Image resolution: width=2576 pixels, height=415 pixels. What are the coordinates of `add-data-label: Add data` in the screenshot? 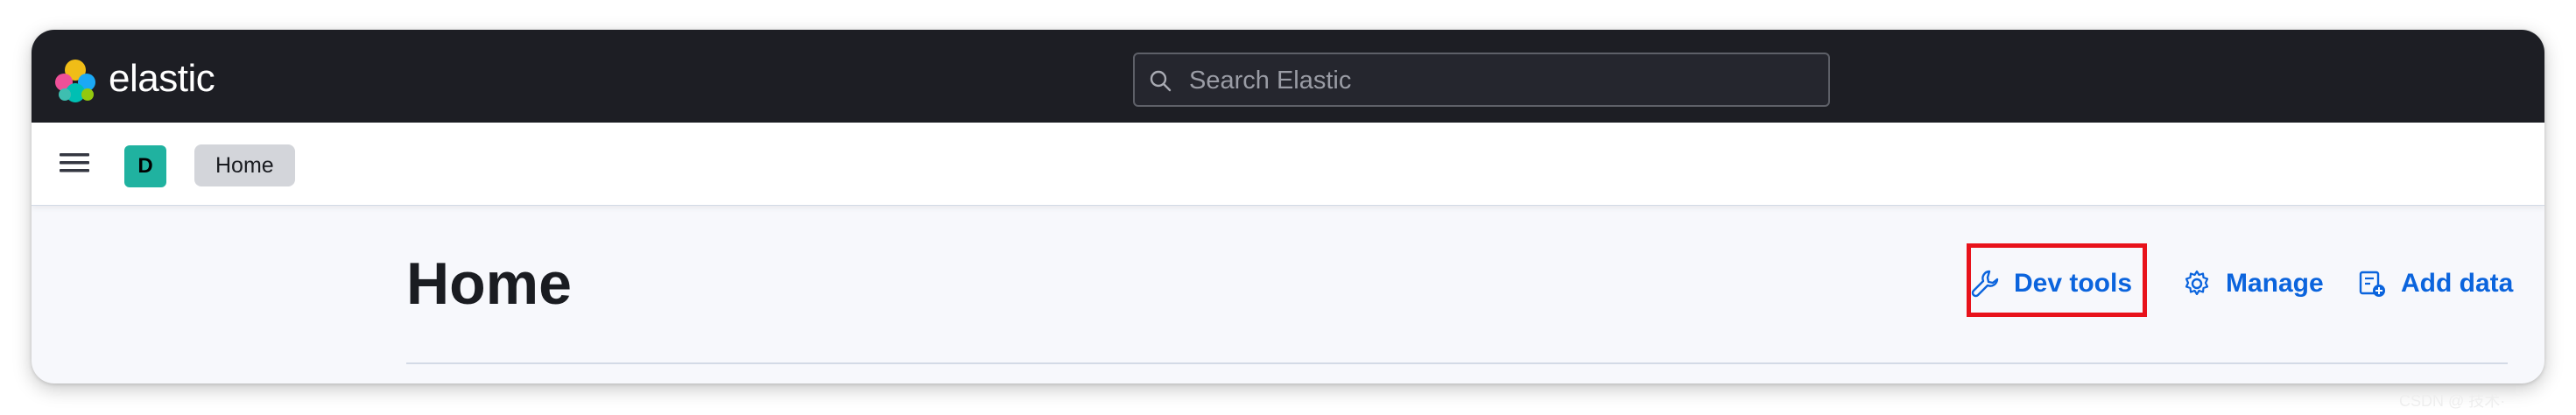 It's located at (2457, 283).